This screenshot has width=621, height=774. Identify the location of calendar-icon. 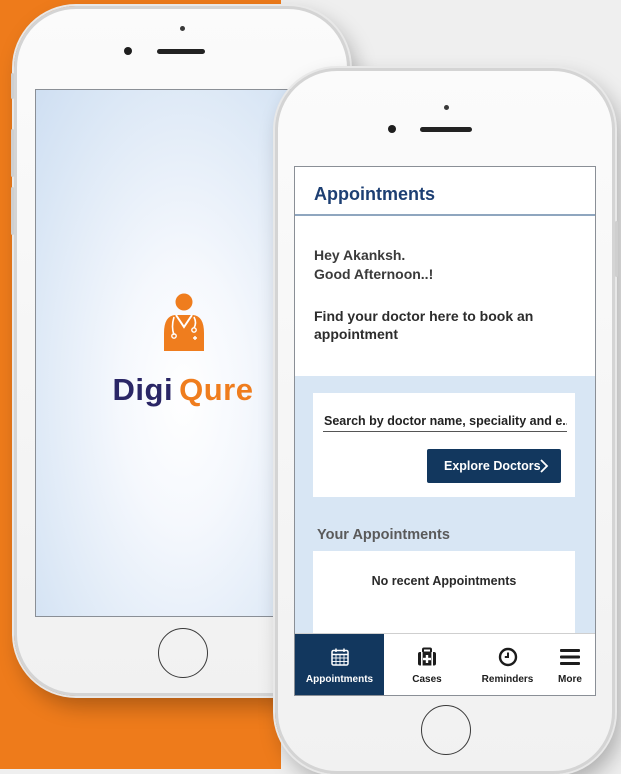
(339, 657).